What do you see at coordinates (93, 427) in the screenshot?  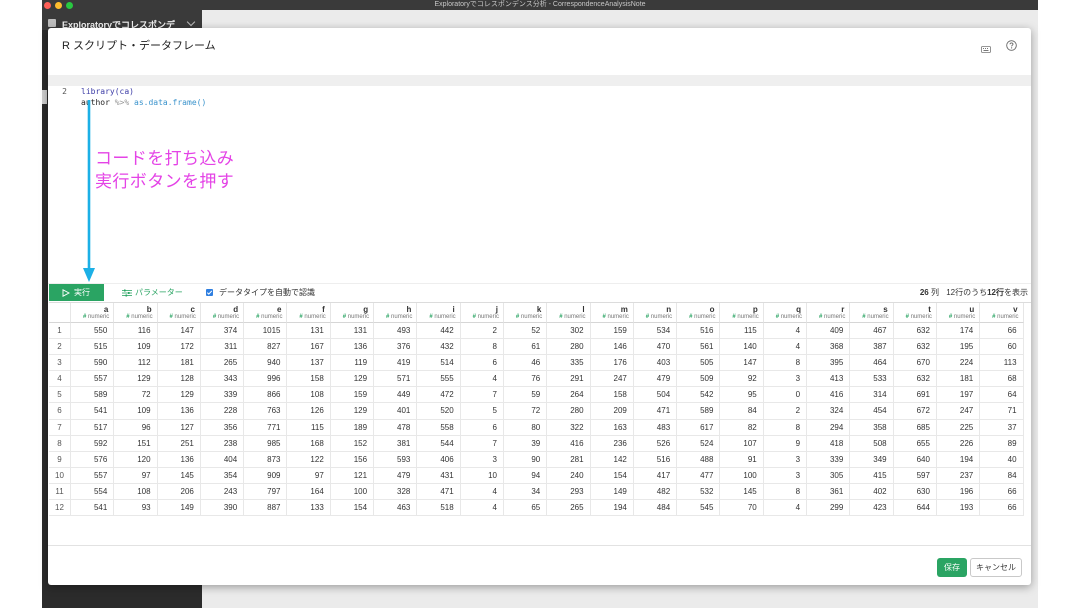 I see `table-cell: 517` at bounding box center [93, 427].